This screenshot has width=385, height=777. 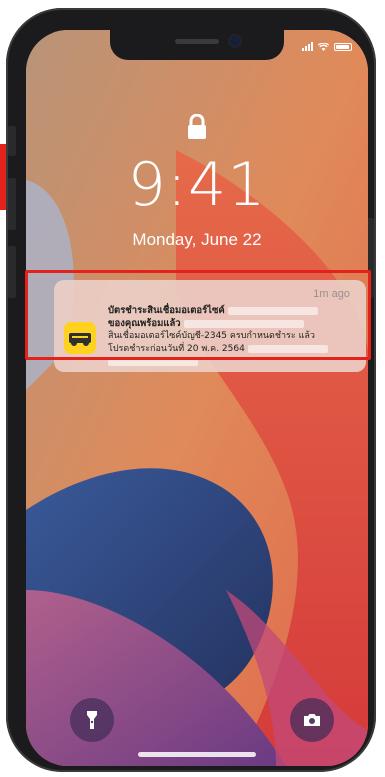 What do you see at coordinates (197, 41) in the screenshot?
I see `speaker-grille` at bounding box center [197, 41].